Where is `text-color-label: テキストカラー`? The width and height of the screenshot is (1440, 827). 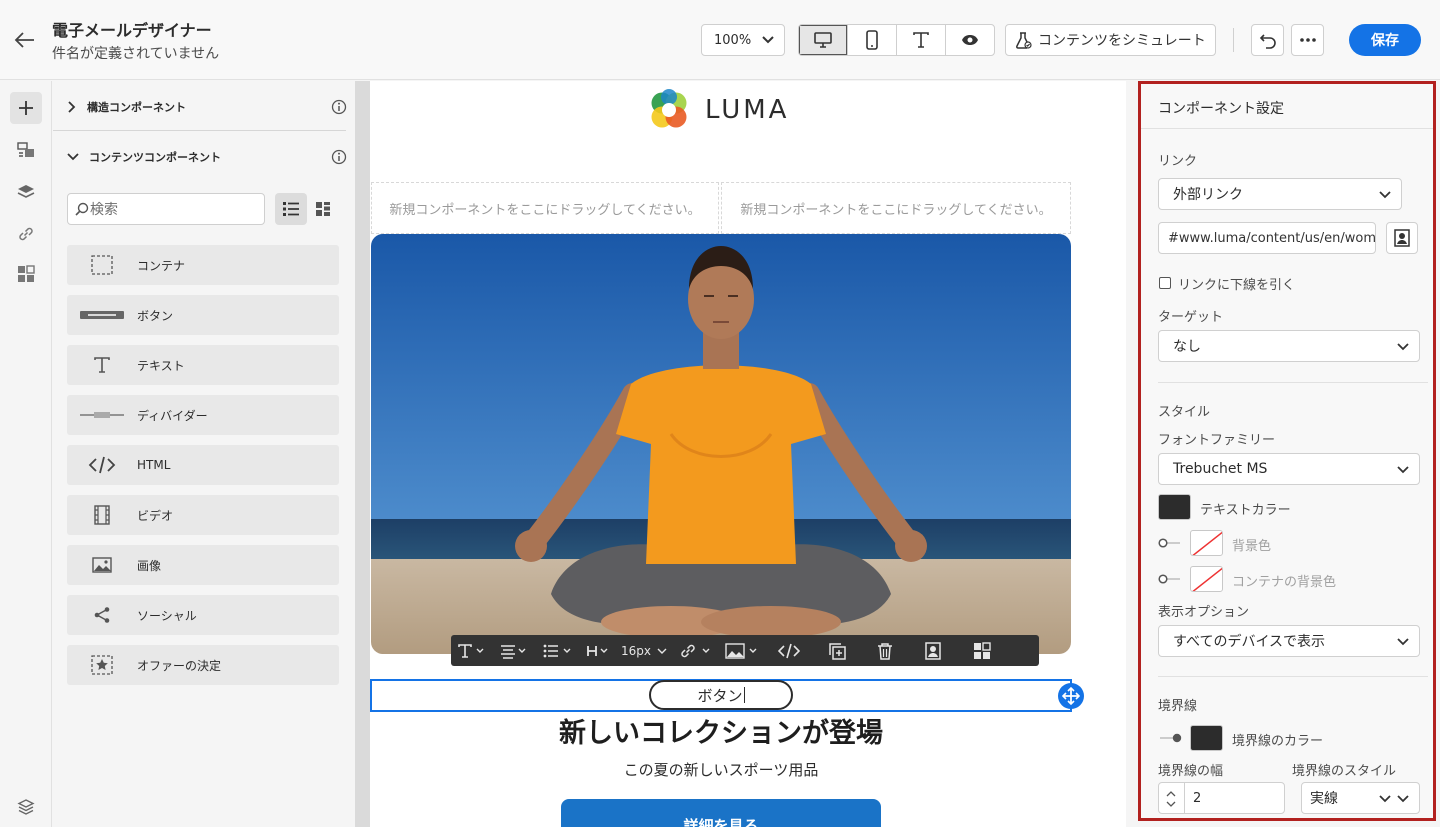 text-color-label: テキストカラー is located at coordinates (1245, 510).